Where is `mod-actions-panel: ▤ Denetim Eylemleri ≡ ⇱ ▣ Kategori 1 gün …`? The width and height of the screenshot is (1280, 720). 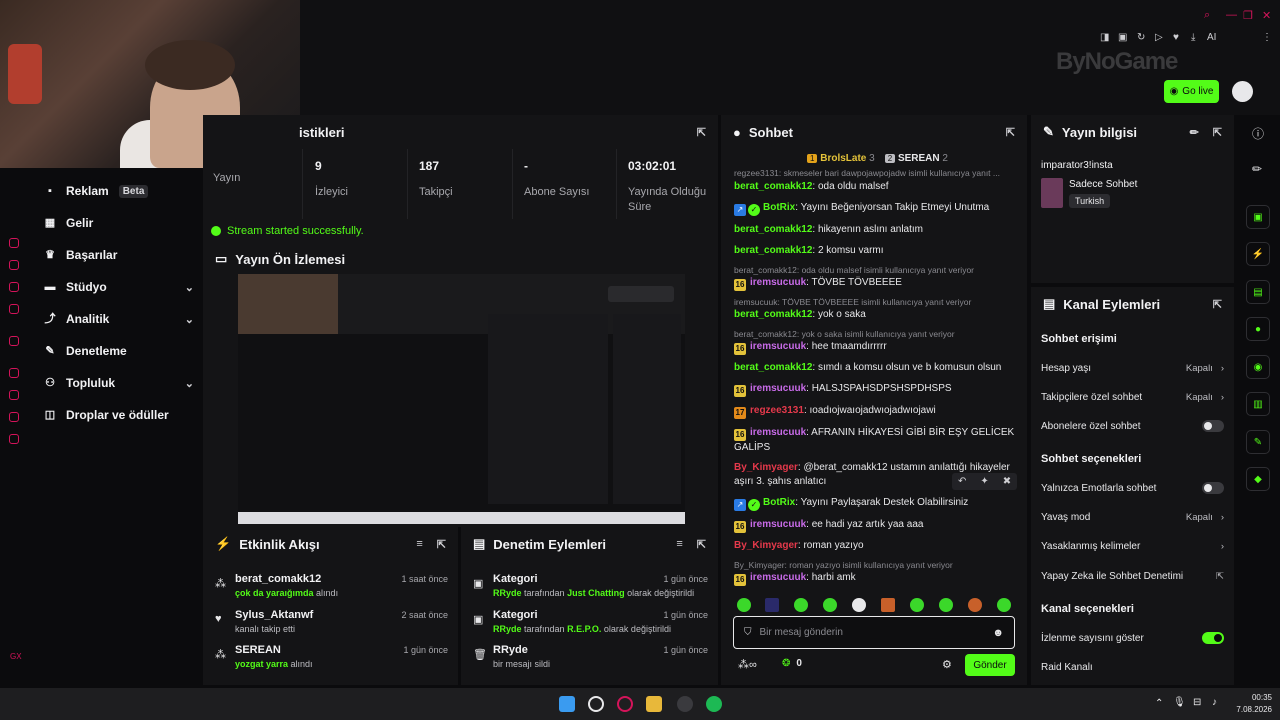
mod-actions-panel: ▤ Denetim Eylemleri ≡ ⇱ ▣ Kategori 1 gün … is located at coordinates (589, 606).